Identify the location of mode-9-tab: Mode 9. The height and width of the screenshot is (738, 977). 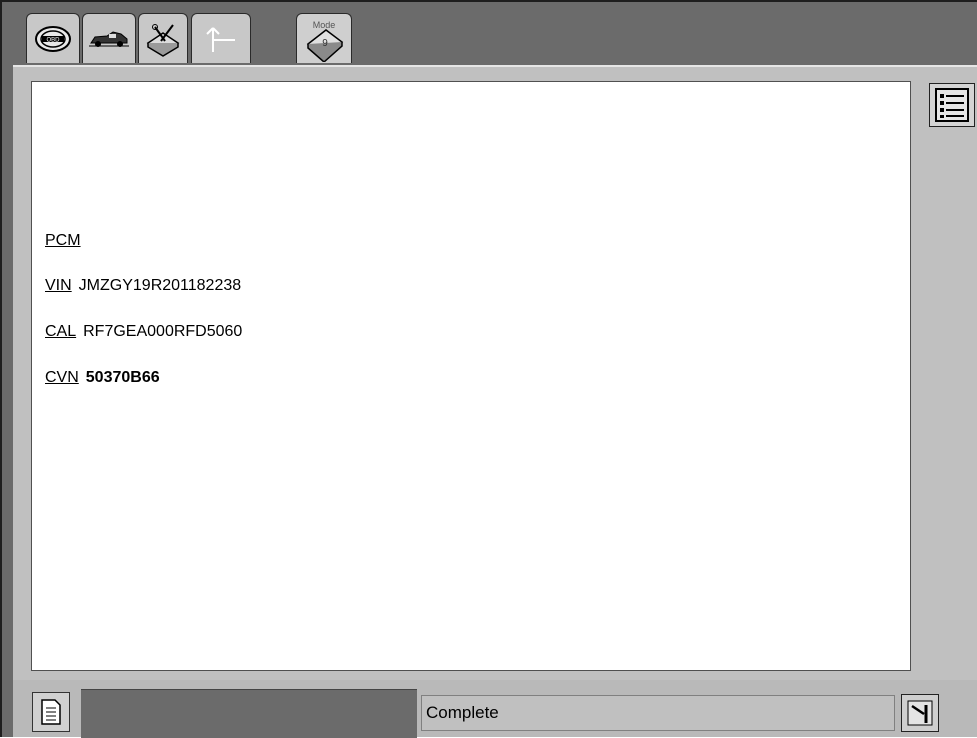
(324, 38).